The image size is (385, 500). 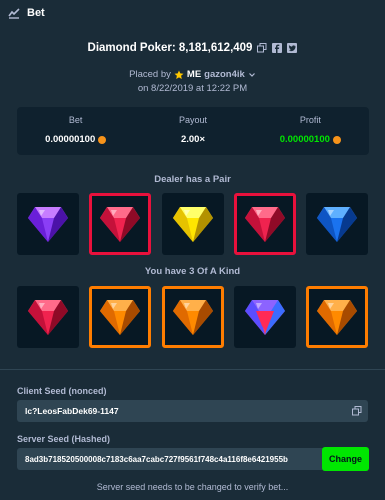 I want to click on blue-gem-icon, so click(x=337, y=224).